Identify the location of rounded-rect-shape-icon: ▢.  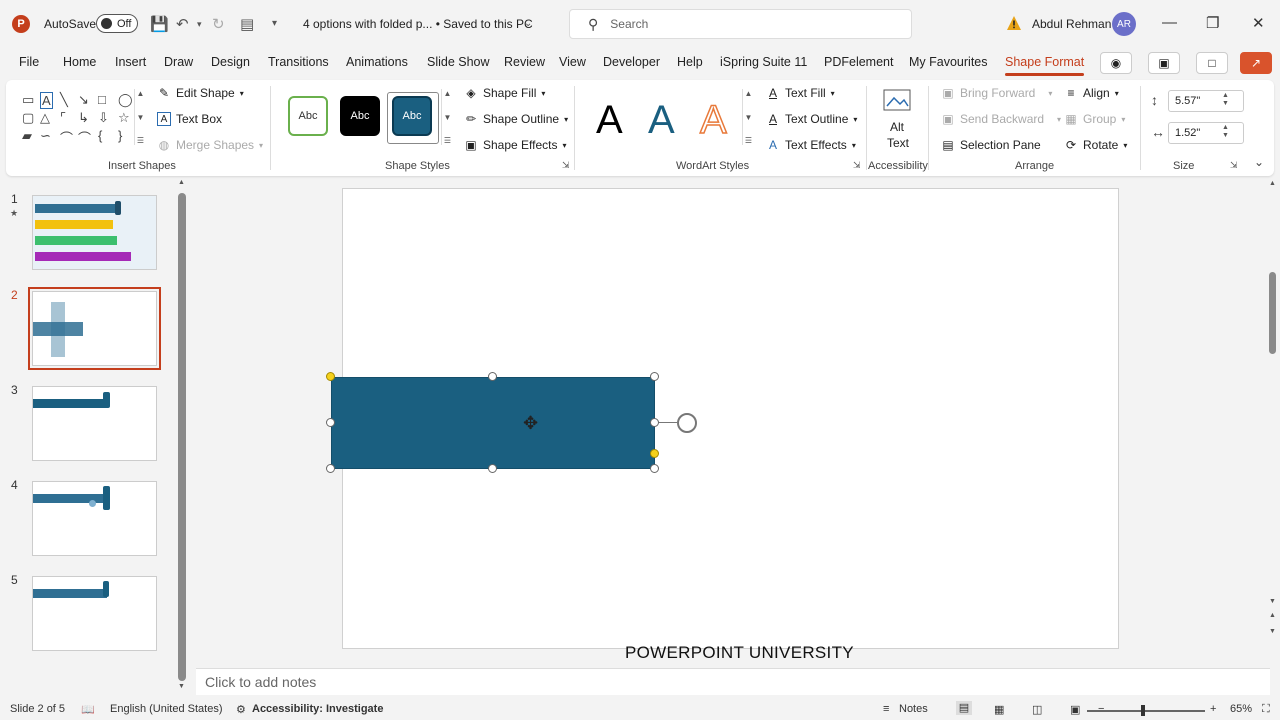
(28, 118).